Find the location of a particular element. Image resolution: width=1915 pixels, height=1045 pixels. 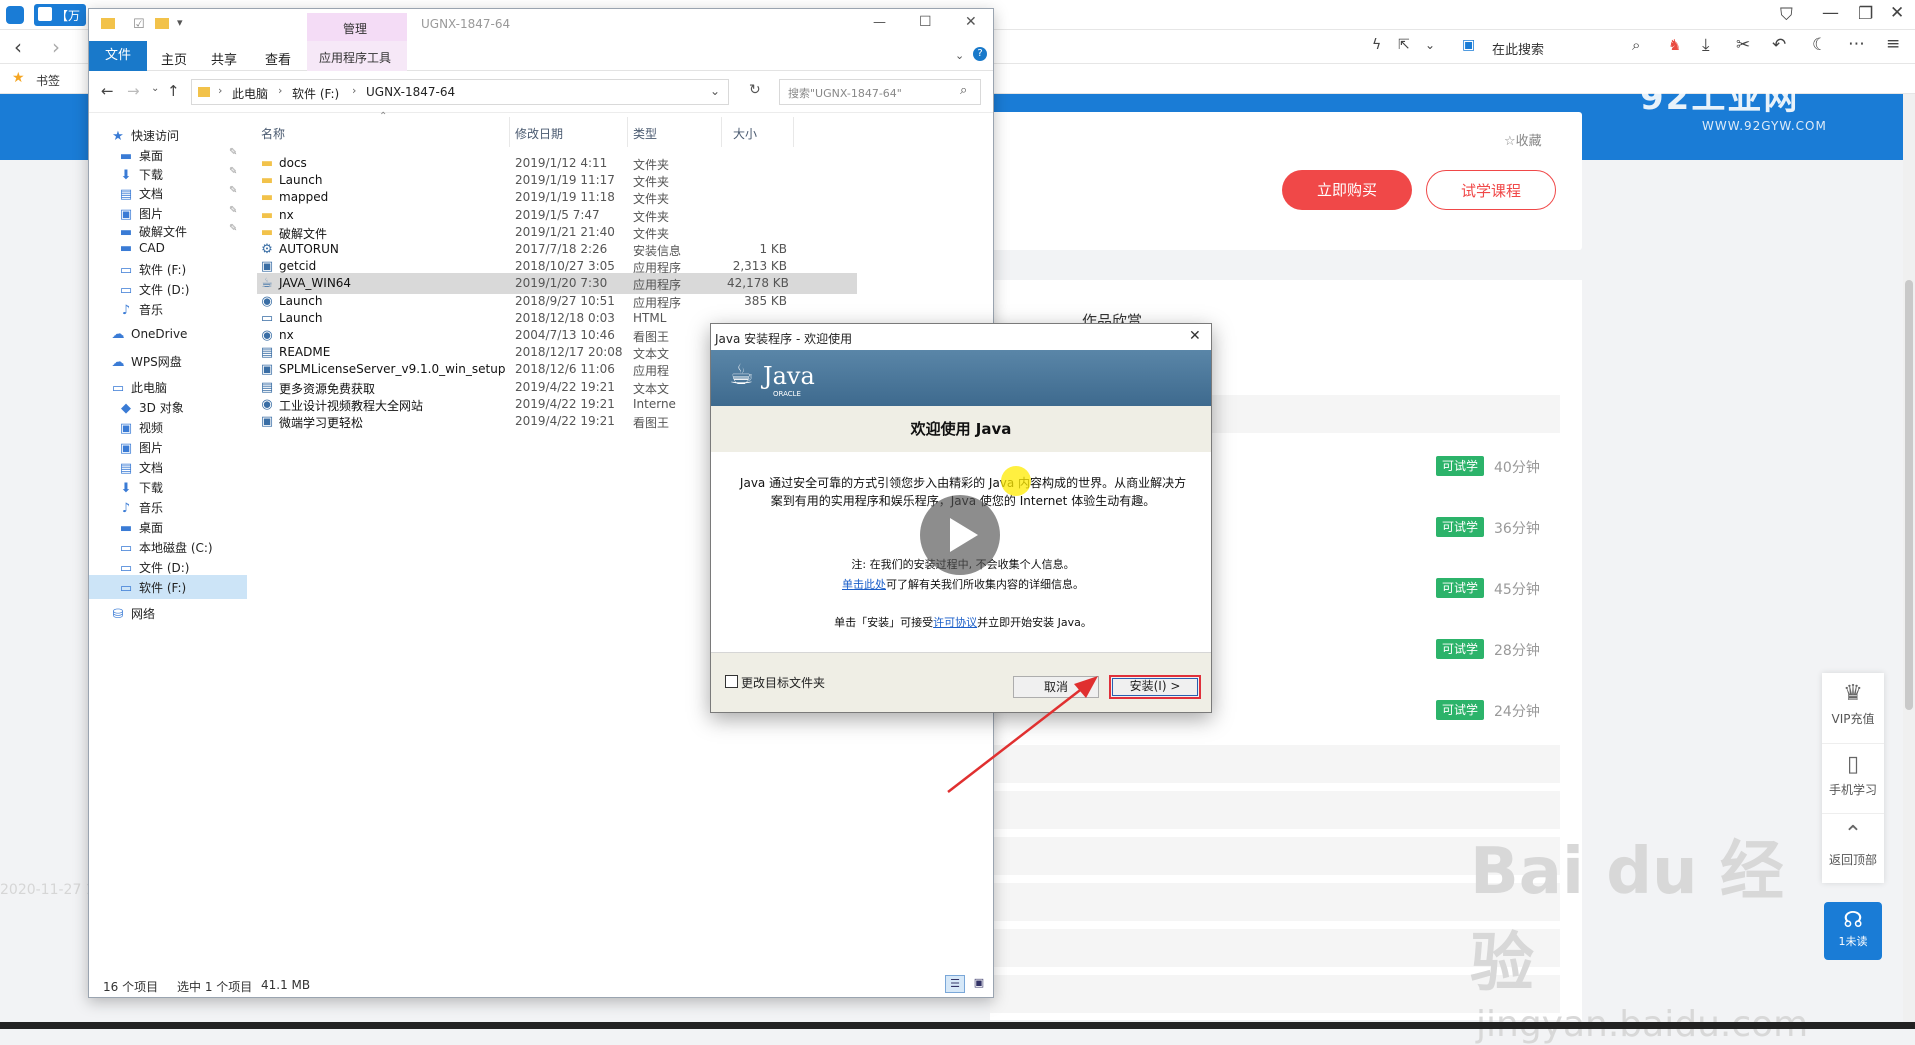

tab-share: 共享 is located at coordinates (224, 58).